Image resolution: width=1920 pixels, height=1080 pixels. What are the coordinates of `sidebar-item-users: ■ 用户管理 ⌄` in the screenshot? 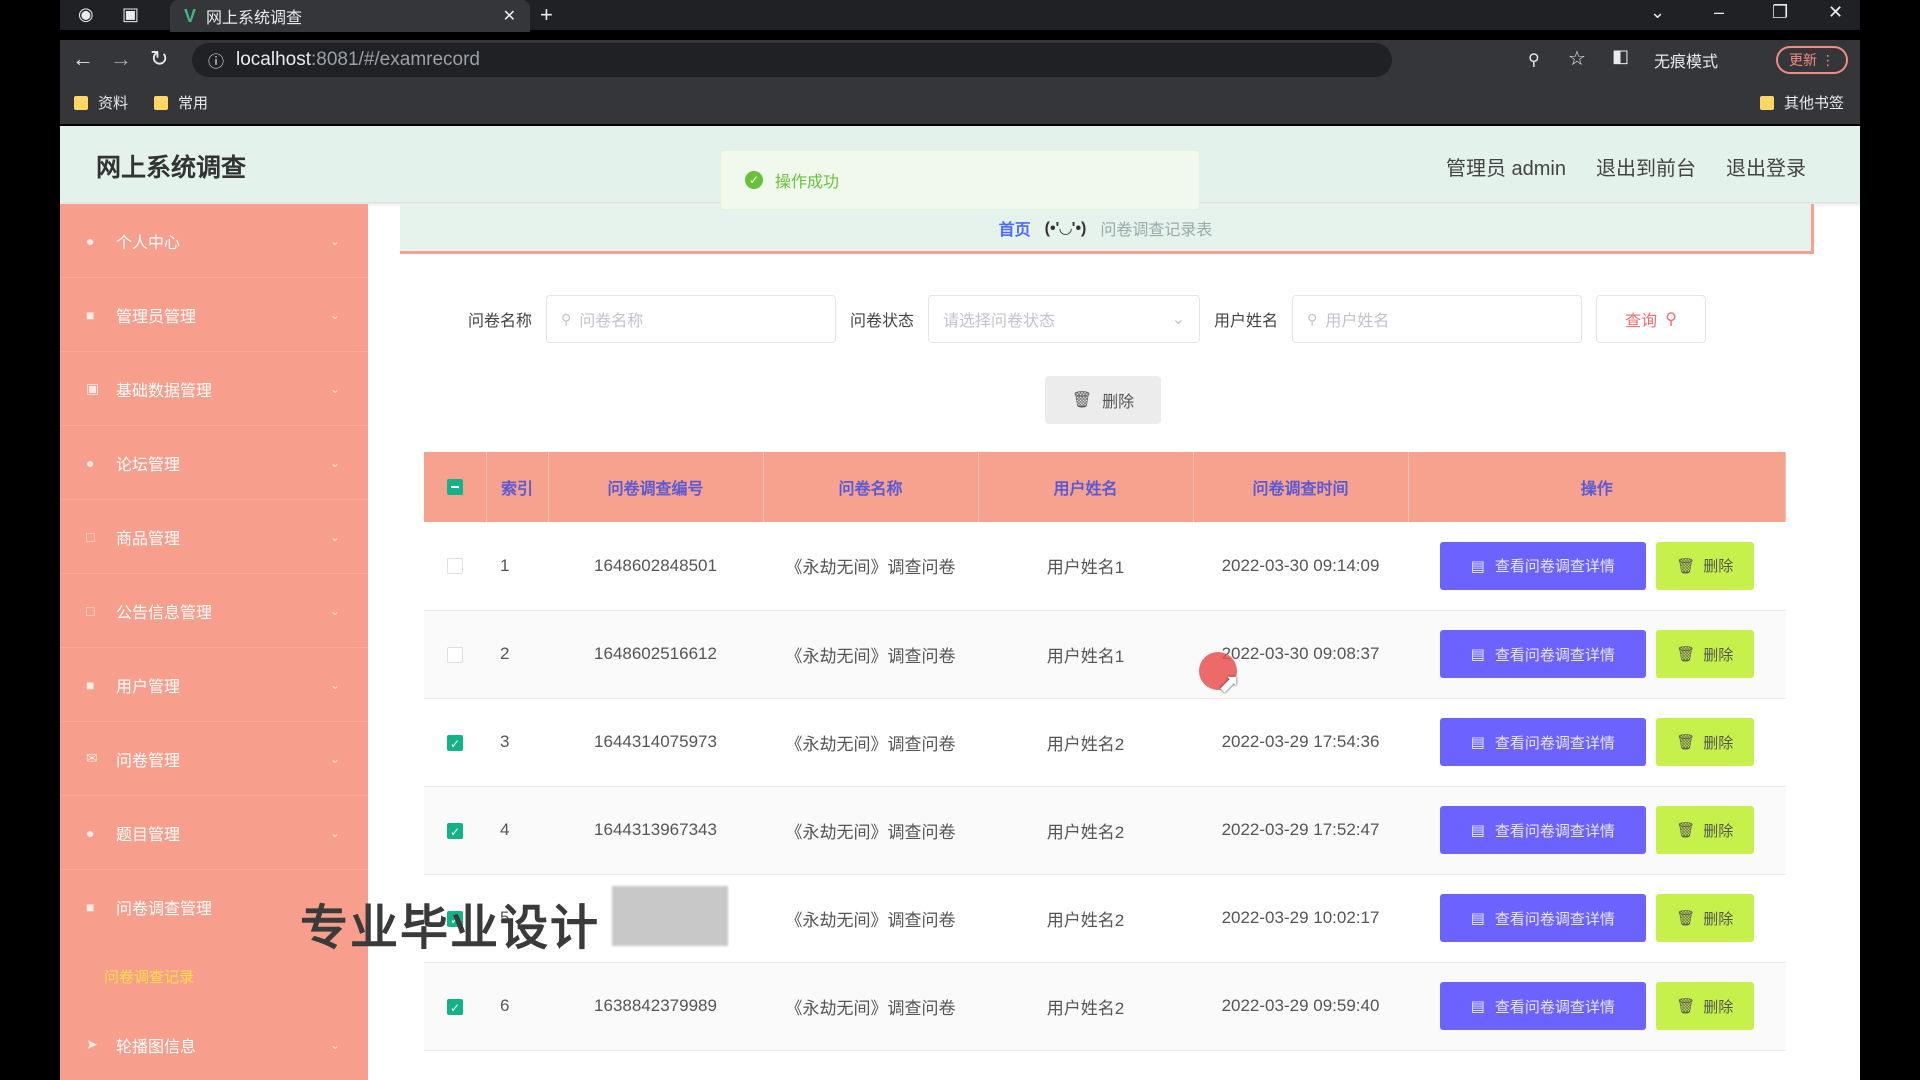 It's located at (214, 685).